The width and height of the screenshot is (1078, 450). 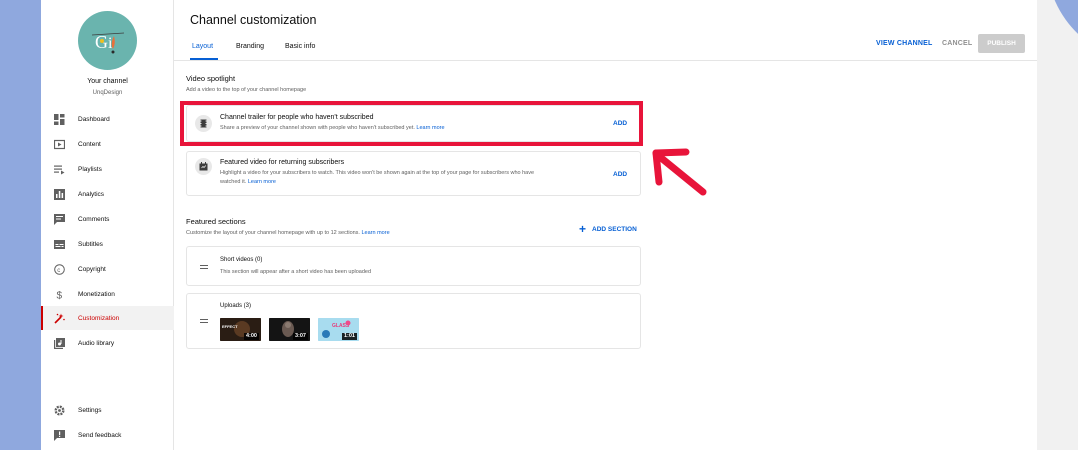 I want to click on sidebar-item-label: Settings, so click(x=90, y=410).